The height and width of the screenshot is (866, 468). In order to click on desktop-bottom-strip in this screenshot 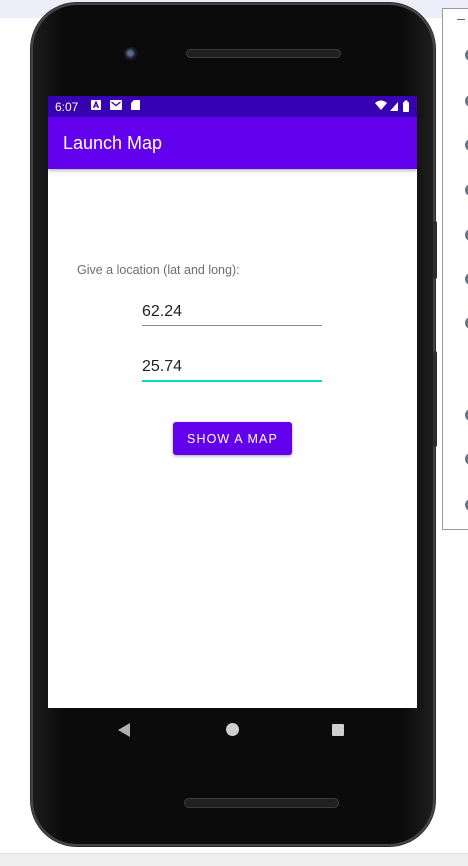, I will do `click(234, 859)`.